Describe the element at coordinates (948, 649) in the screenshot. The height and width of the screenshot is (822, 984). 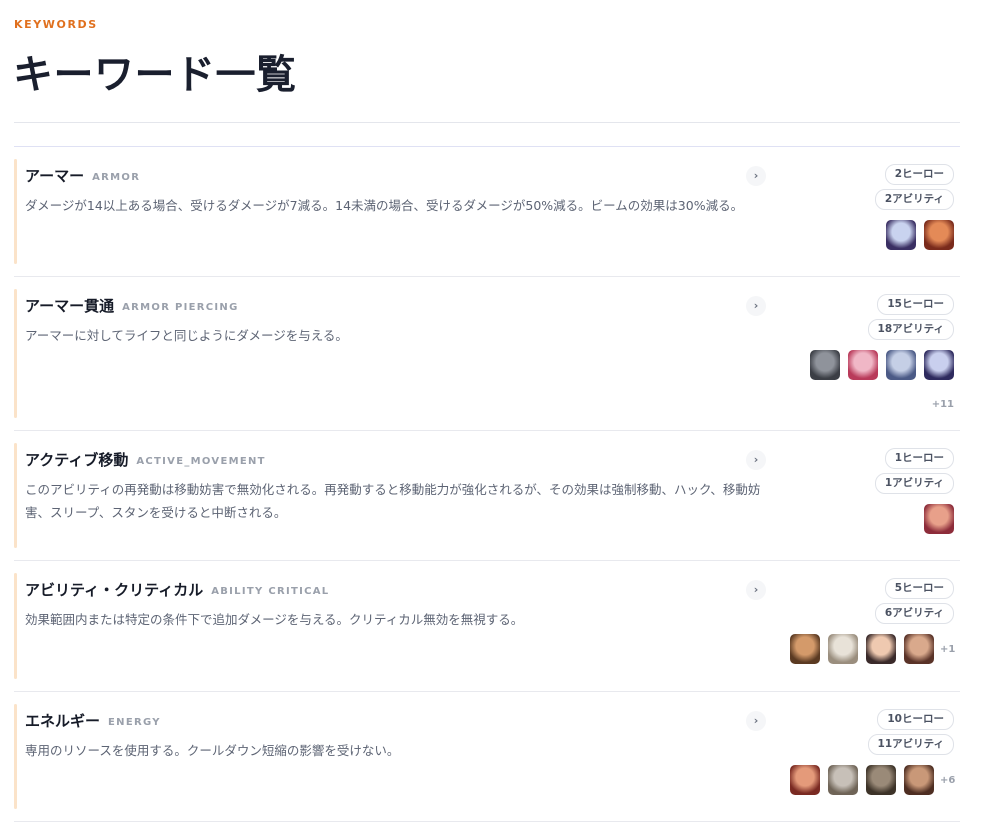
I see `more-heroes-count: +1` at that location.